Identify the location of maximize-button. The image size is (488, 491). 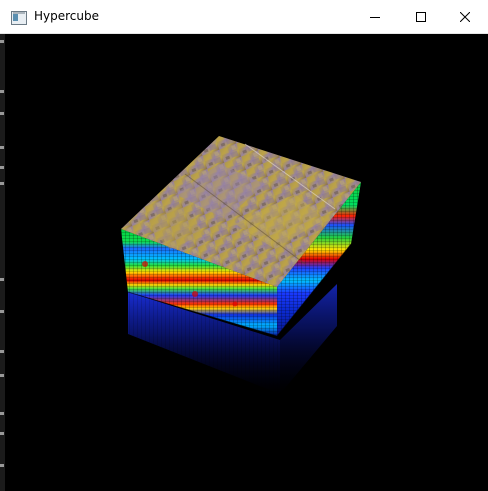
(421, 17).